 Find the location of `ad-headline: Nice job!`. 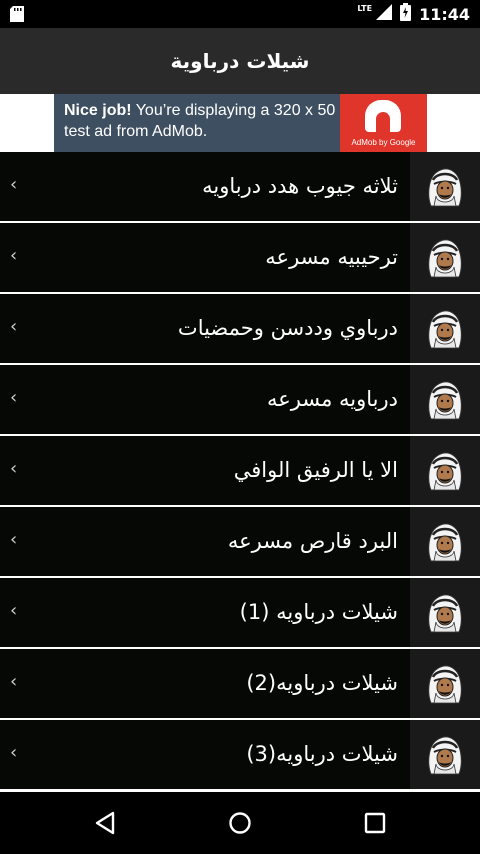

ad-headline: Nice job! is located at coordinates (98, 110).